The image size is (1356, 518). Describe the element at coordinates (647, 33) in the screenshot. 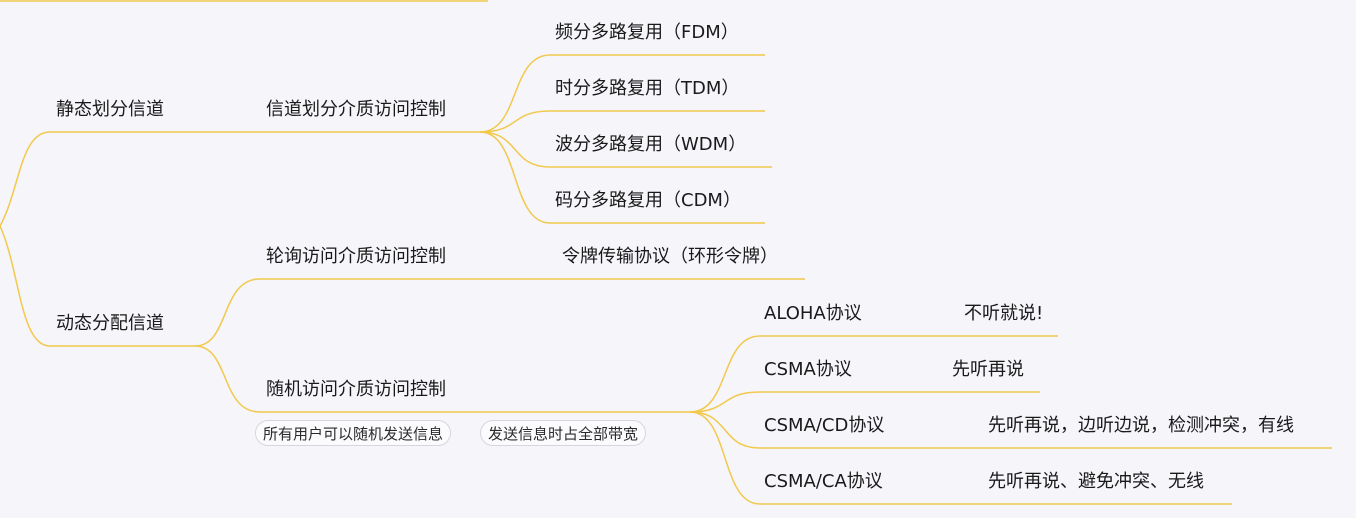

I see `node-fdm: 频分多路复用（FDM）` at that location.